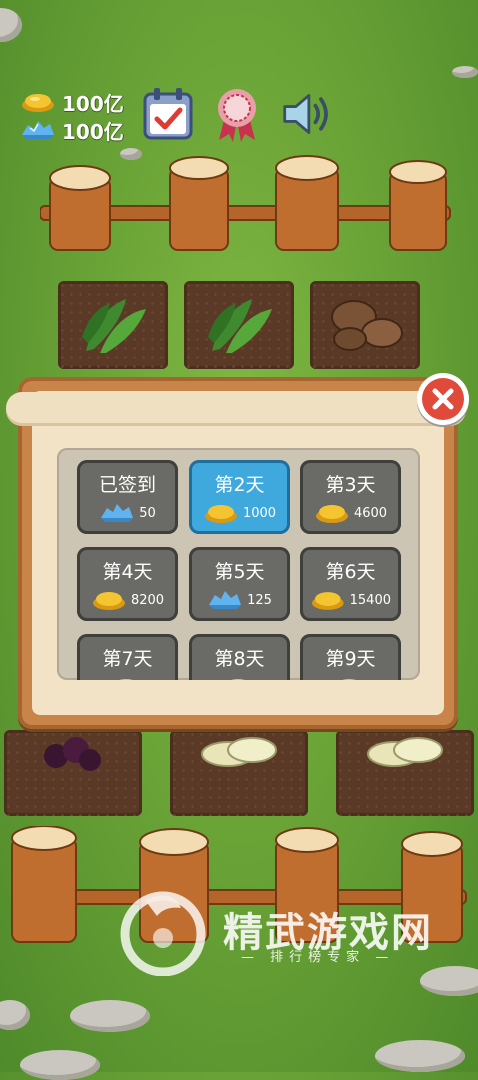  What do you see at coordinates (350, 584) in the screenshot?
I see `day-card-6: 第6天 15400` at bounding box center [350, 584].